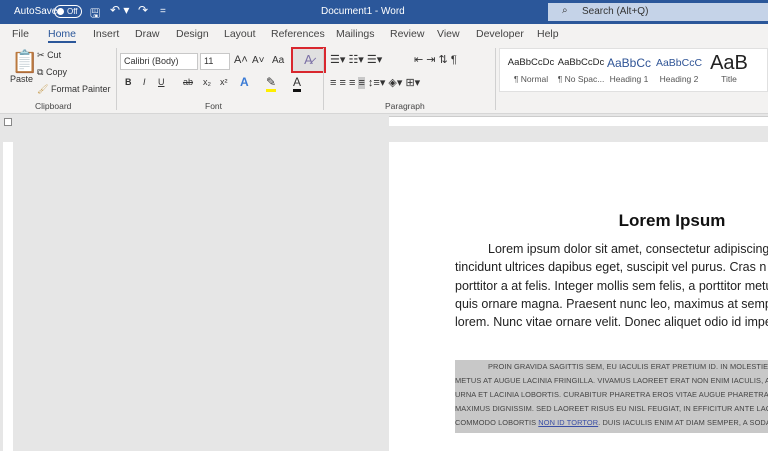  What do you see at coordinates (729, 63) in the screenshot?
I see `style-preview: AaB` at bounding box center [729, 63].